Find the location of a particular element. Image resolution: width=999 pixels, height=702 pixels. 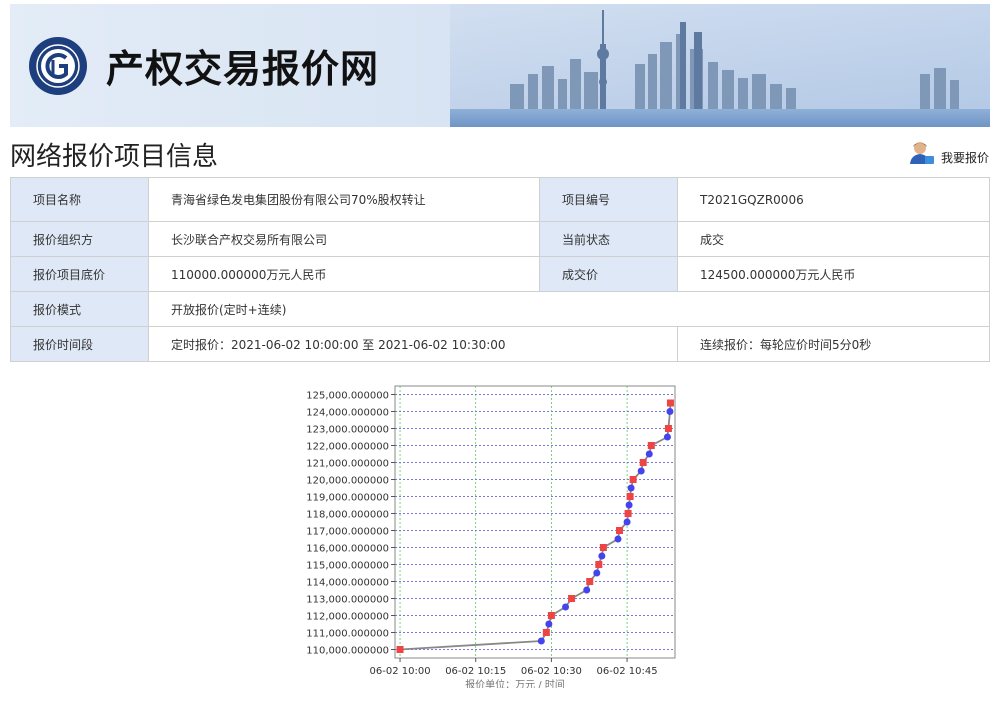

project-code-value: T2021GQZR0006 is located at coordinates (833, 199).